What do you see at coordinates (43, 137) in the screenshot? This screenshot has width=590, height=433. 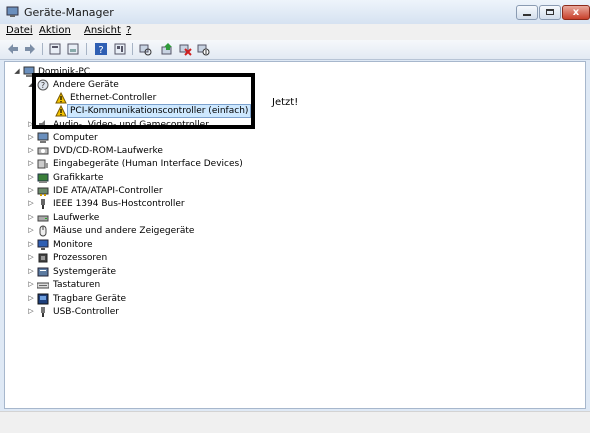 I see `computer-icon` at bounding box center [43, 137].